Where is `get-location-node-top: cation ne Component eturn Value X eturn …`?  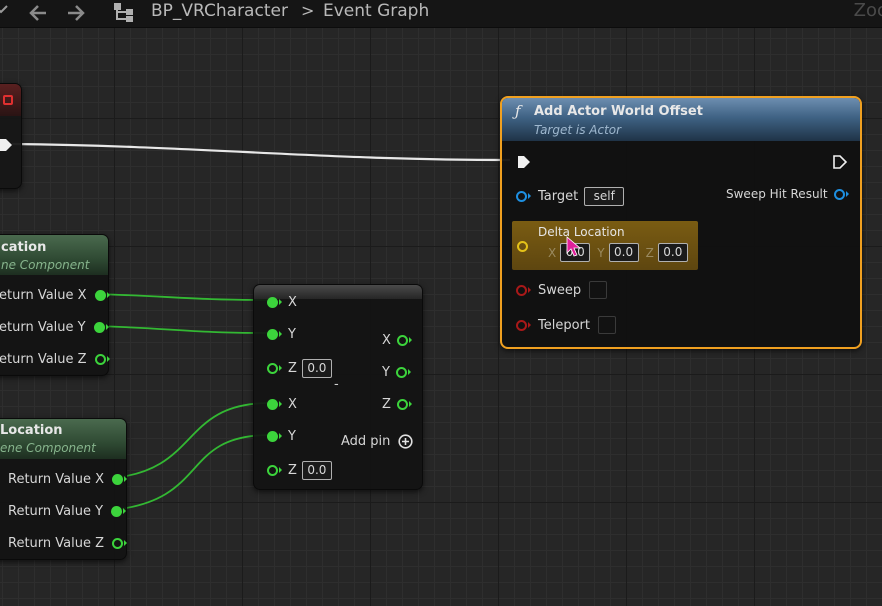
get-location-node-top: cation ne Component eturn Value X eturn … is located at coordinates (55, 305).